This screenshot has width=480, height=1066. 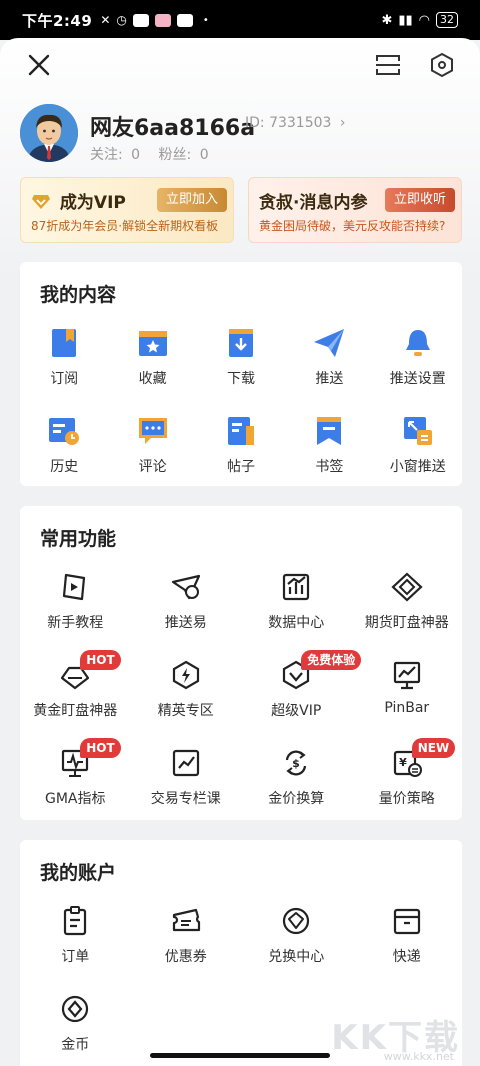 I want to click on menu-item-label: 数据中心, so click(x=296, y=623).